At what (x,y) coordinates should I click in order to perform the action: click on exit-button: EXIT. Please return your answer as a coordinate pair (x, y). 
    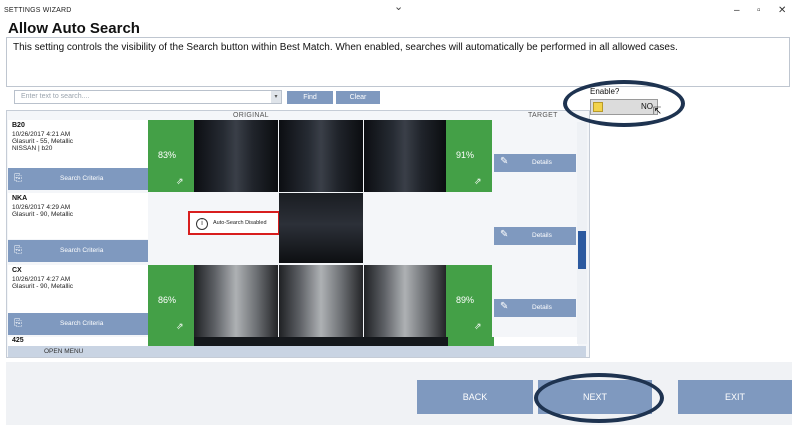
    Looking at the image, I should click on (735, 397).